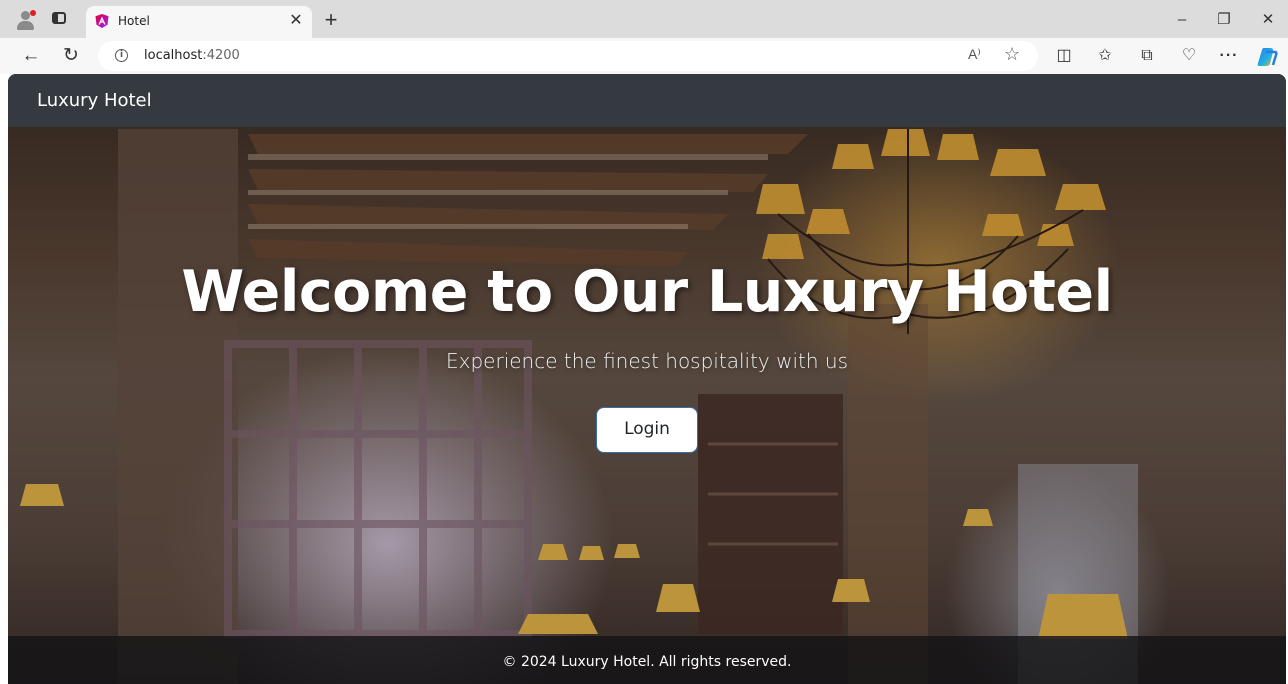  Describe the element at coordinates (1182, 20) in the screenshot. I see `minimize-icon: –` at that location.